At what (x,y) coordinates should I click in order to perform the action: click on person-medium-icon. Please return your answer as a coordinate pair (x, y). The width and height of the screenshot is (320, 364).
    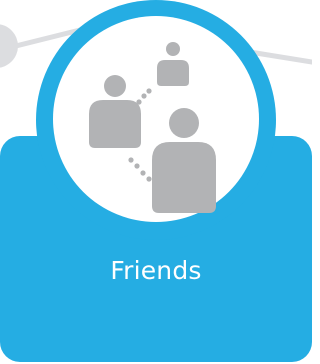
    Looking at the image, I should click on (115, 111).